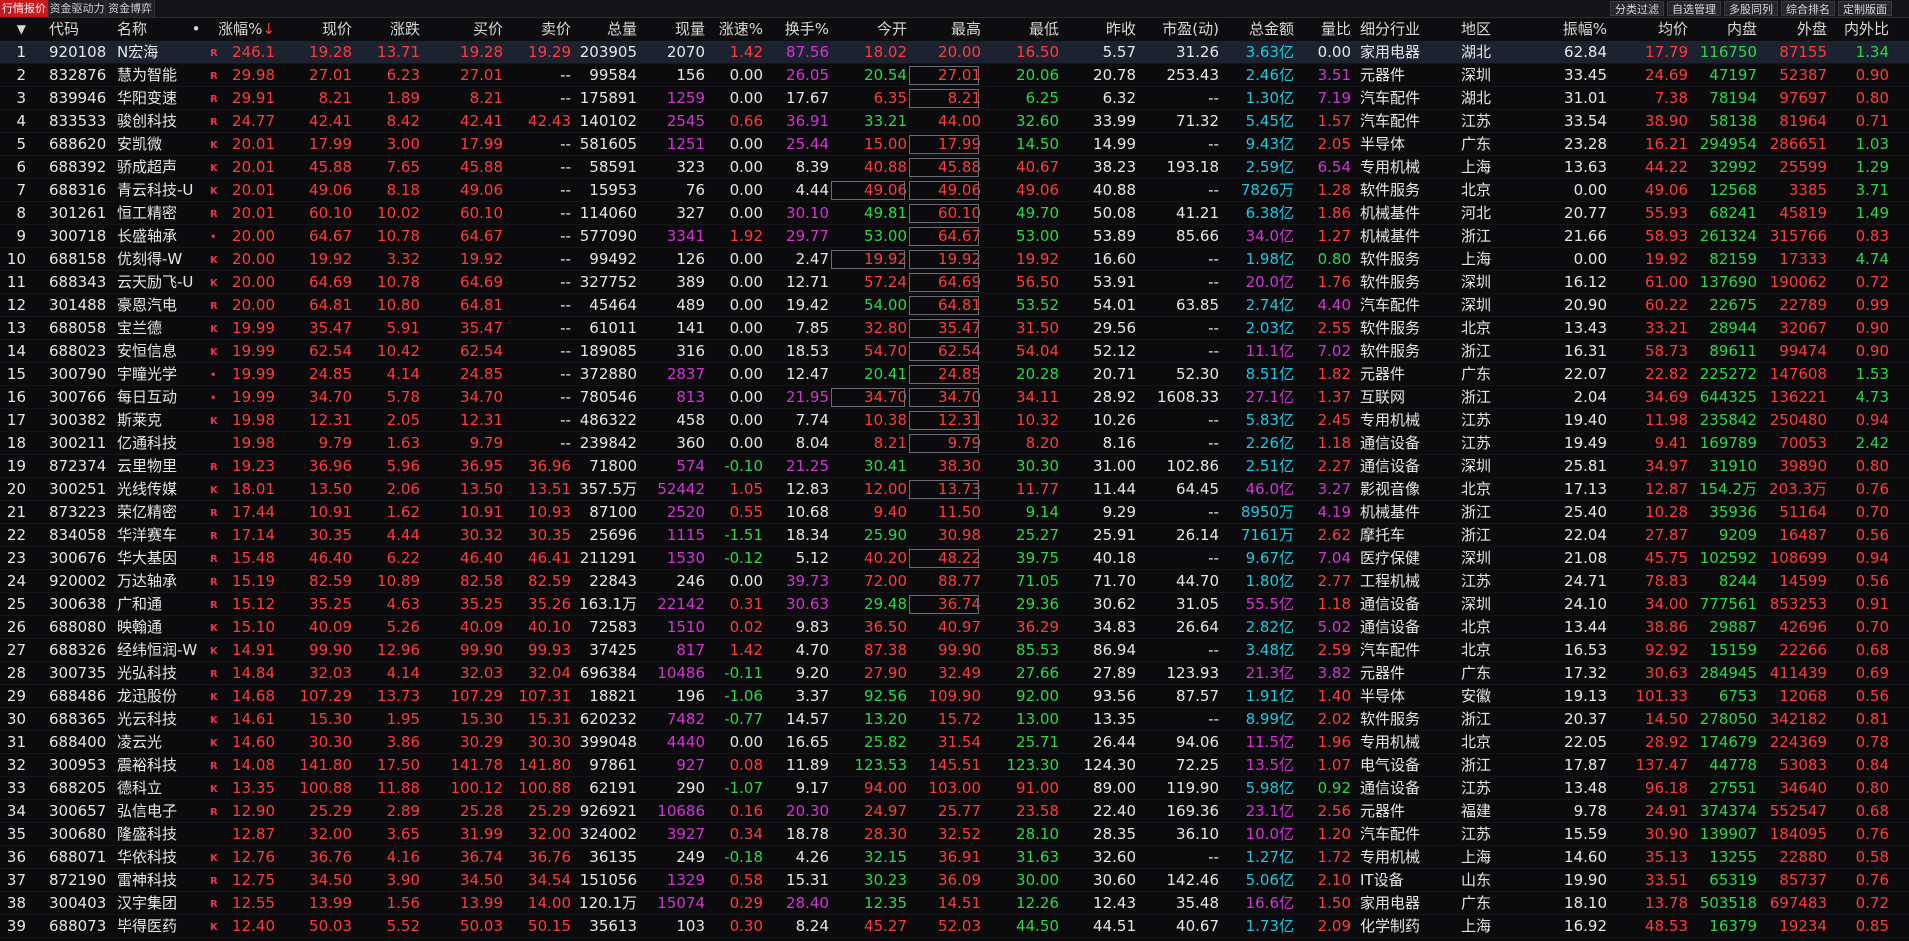  I want to click on cell-ind: 摩托车, so click(1383, 535).